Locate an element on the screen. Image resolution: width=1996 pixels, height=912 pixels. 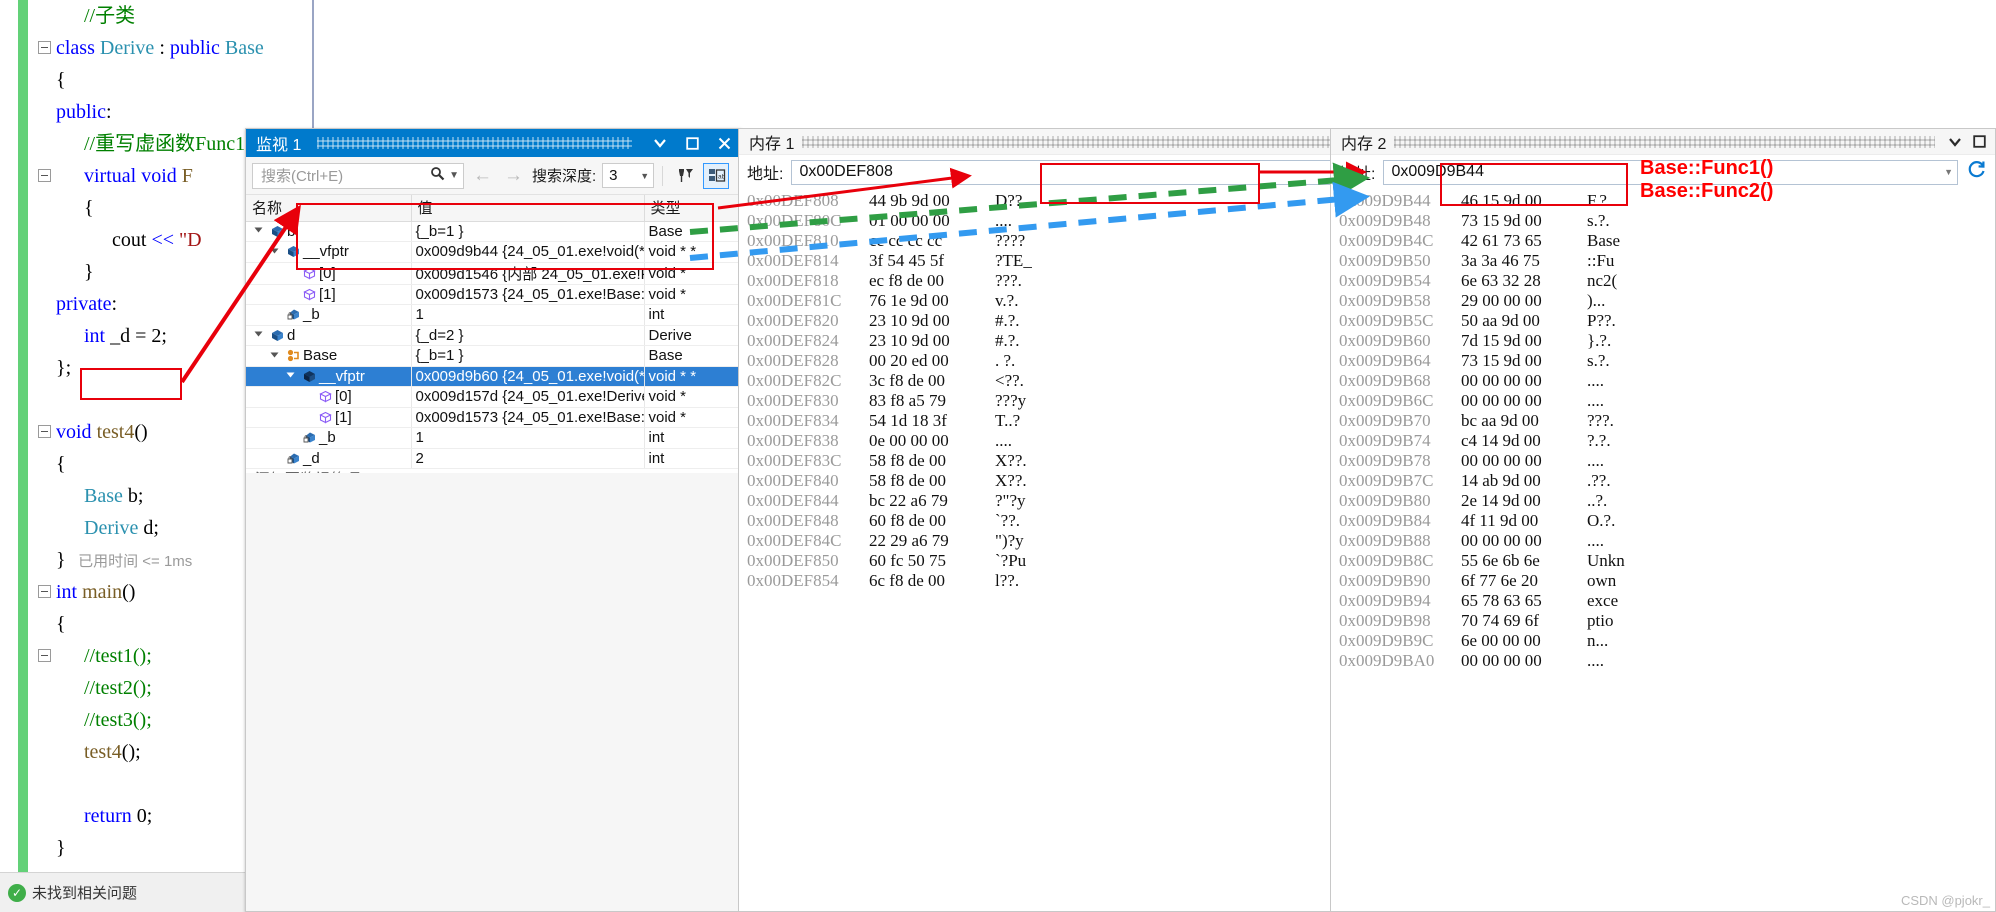
highlight-box-memory1-rows is located at coordinates (1150, 183).